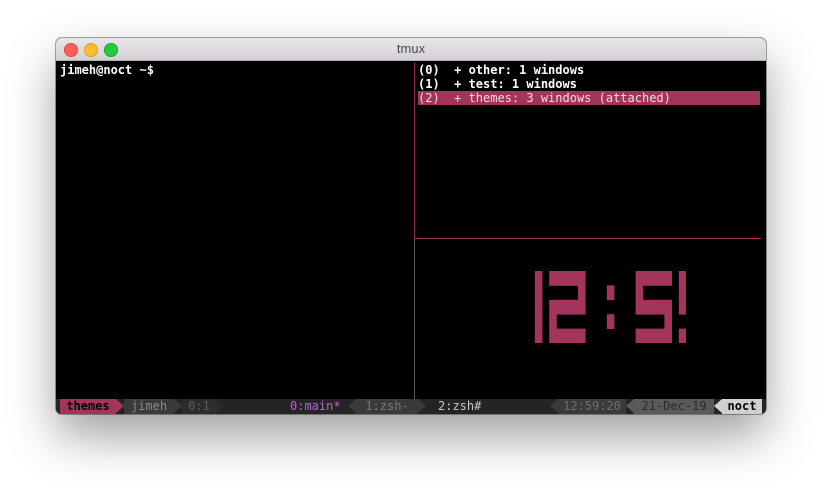 The height and width of the screenshot is (489, 822). I want to click on status-window-zsh-1: 1:zsh-, so click(387, 406).